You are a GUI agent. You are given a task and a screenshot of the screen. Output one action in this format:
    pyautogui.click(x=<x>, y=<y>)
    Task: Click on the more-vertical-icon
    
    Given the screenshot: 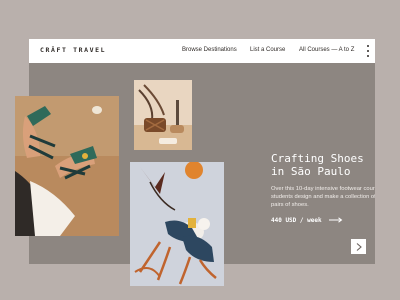 What is the action you would take?
    pyautogui.click(x=367, y=51)
    